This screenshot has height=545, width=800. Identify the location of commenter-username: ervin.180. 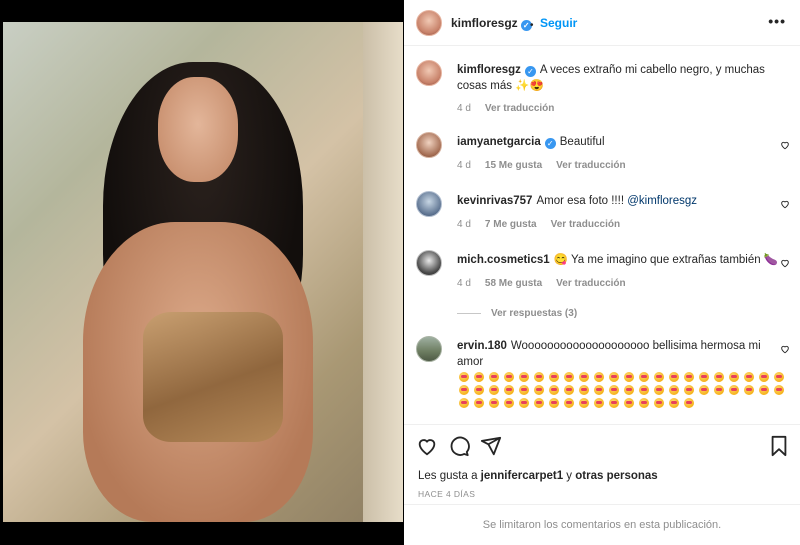
(482, 346).